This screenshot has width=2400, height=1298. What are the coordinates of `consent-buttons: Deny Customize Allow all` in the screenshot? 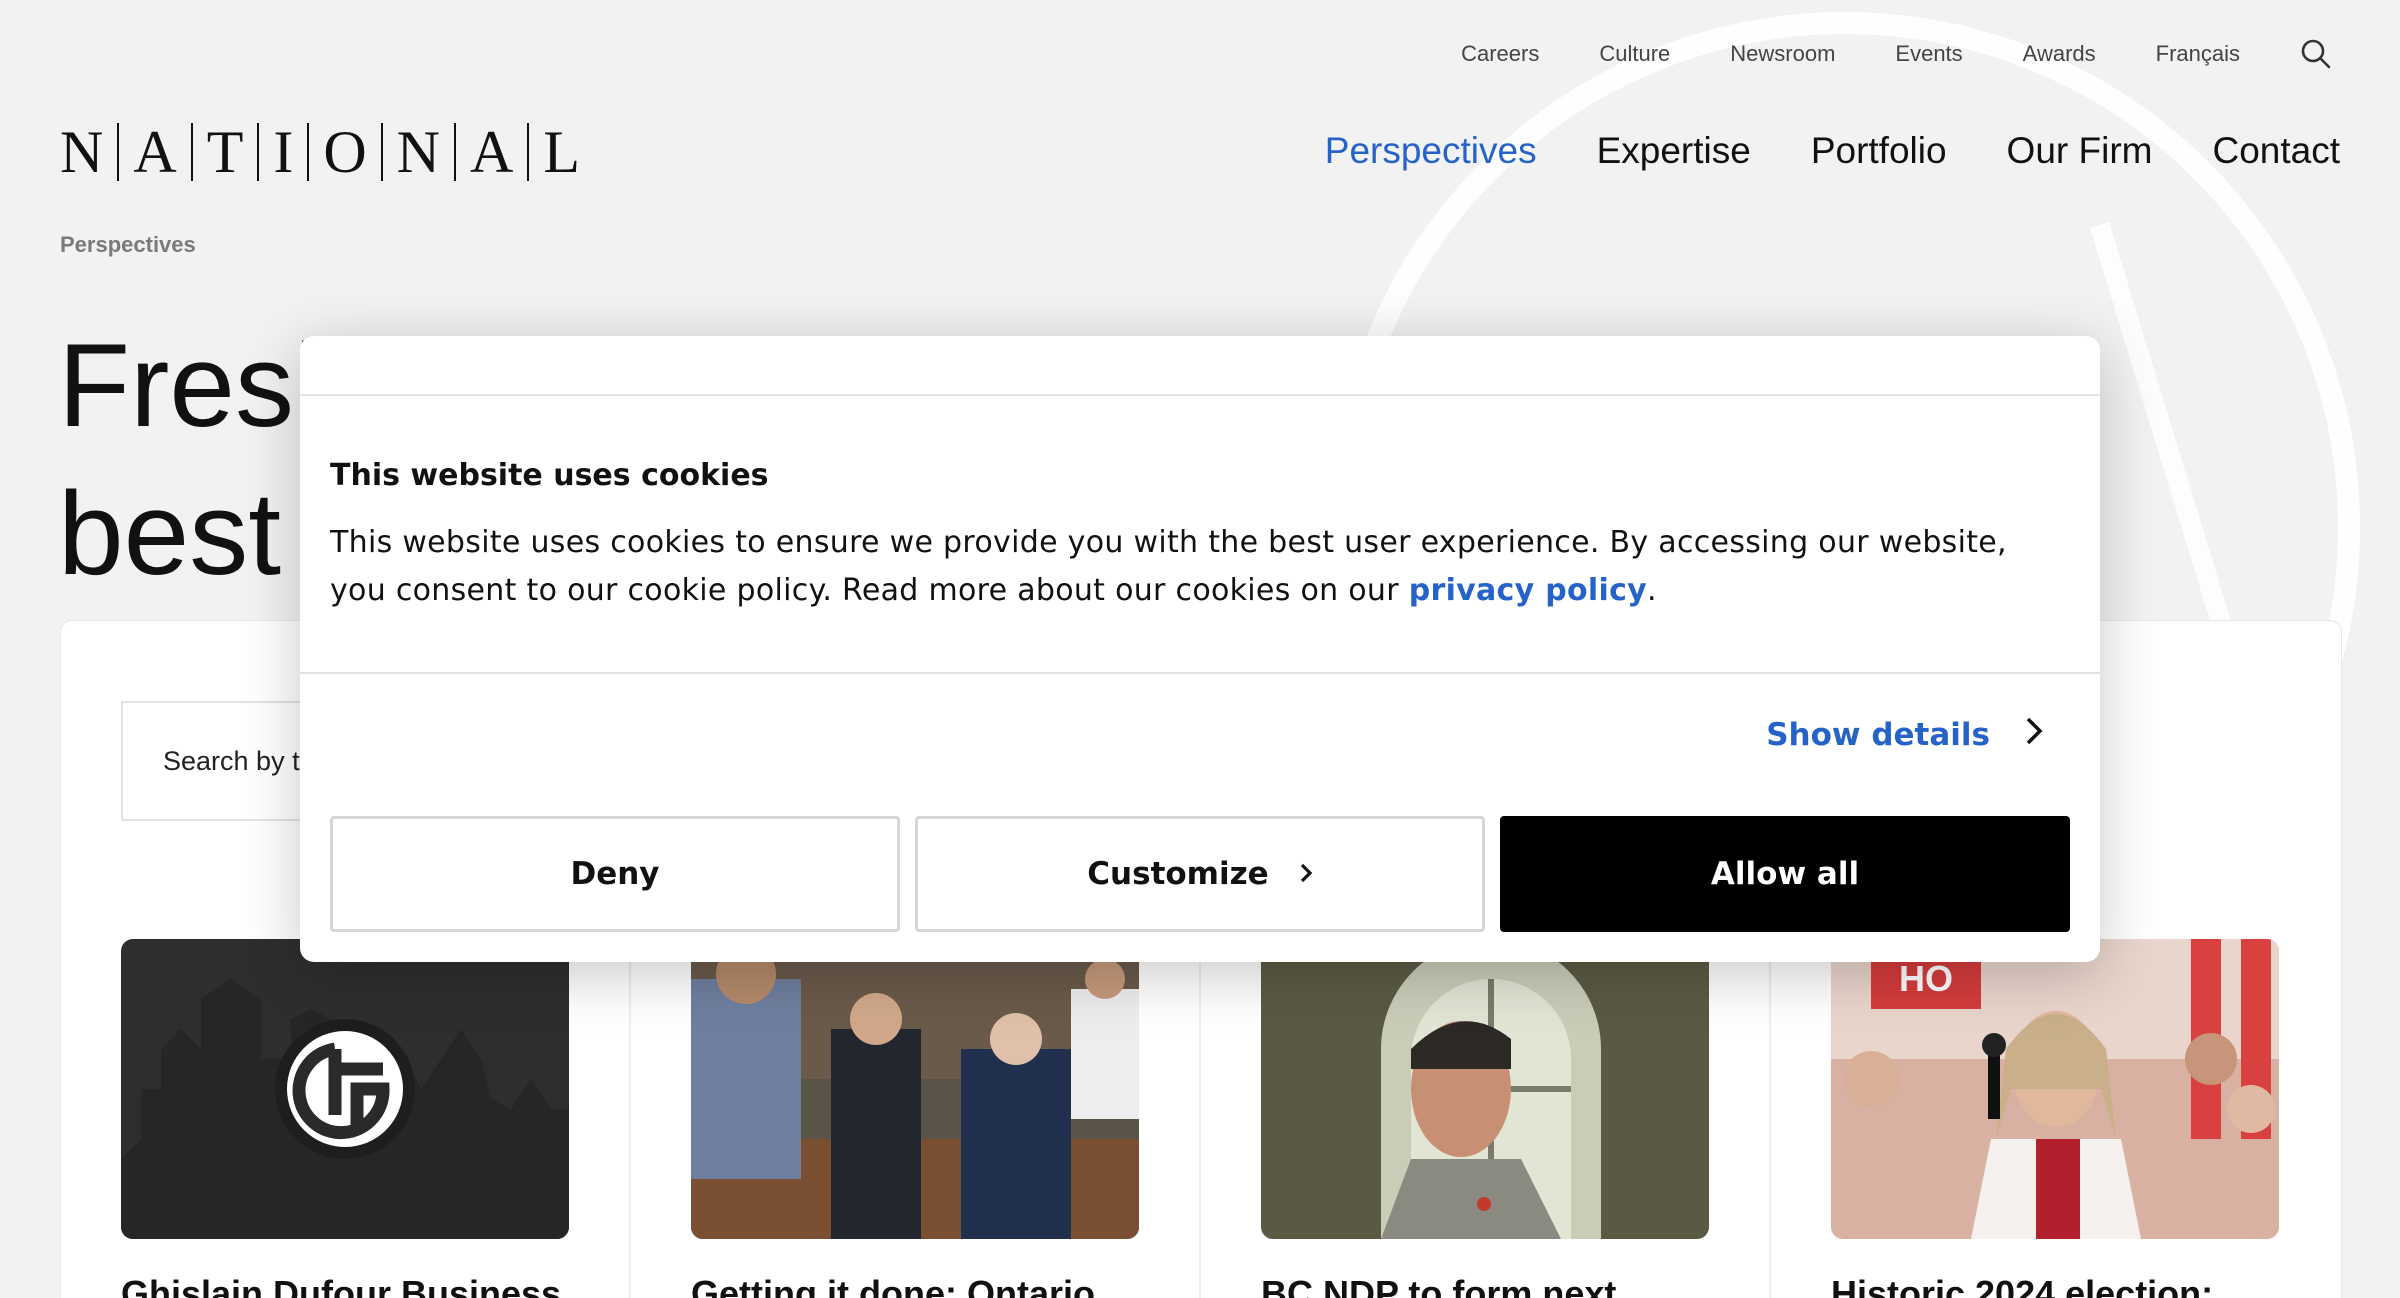 It's located at (1200, 874).